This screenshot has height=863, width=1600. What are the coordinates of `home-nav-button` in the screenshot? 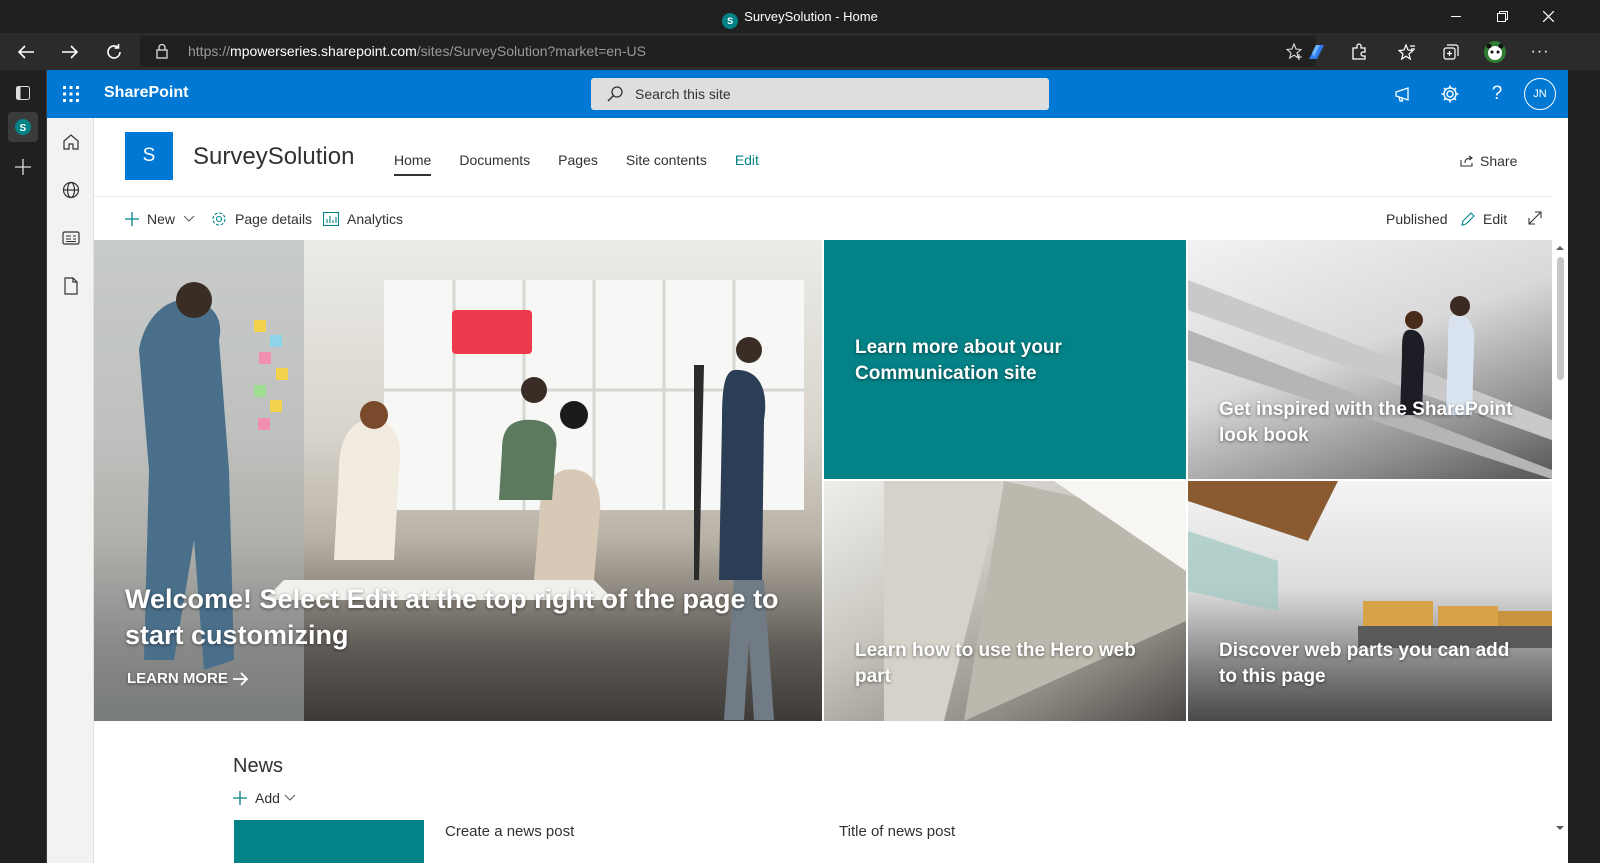 It's located at (70, 142).